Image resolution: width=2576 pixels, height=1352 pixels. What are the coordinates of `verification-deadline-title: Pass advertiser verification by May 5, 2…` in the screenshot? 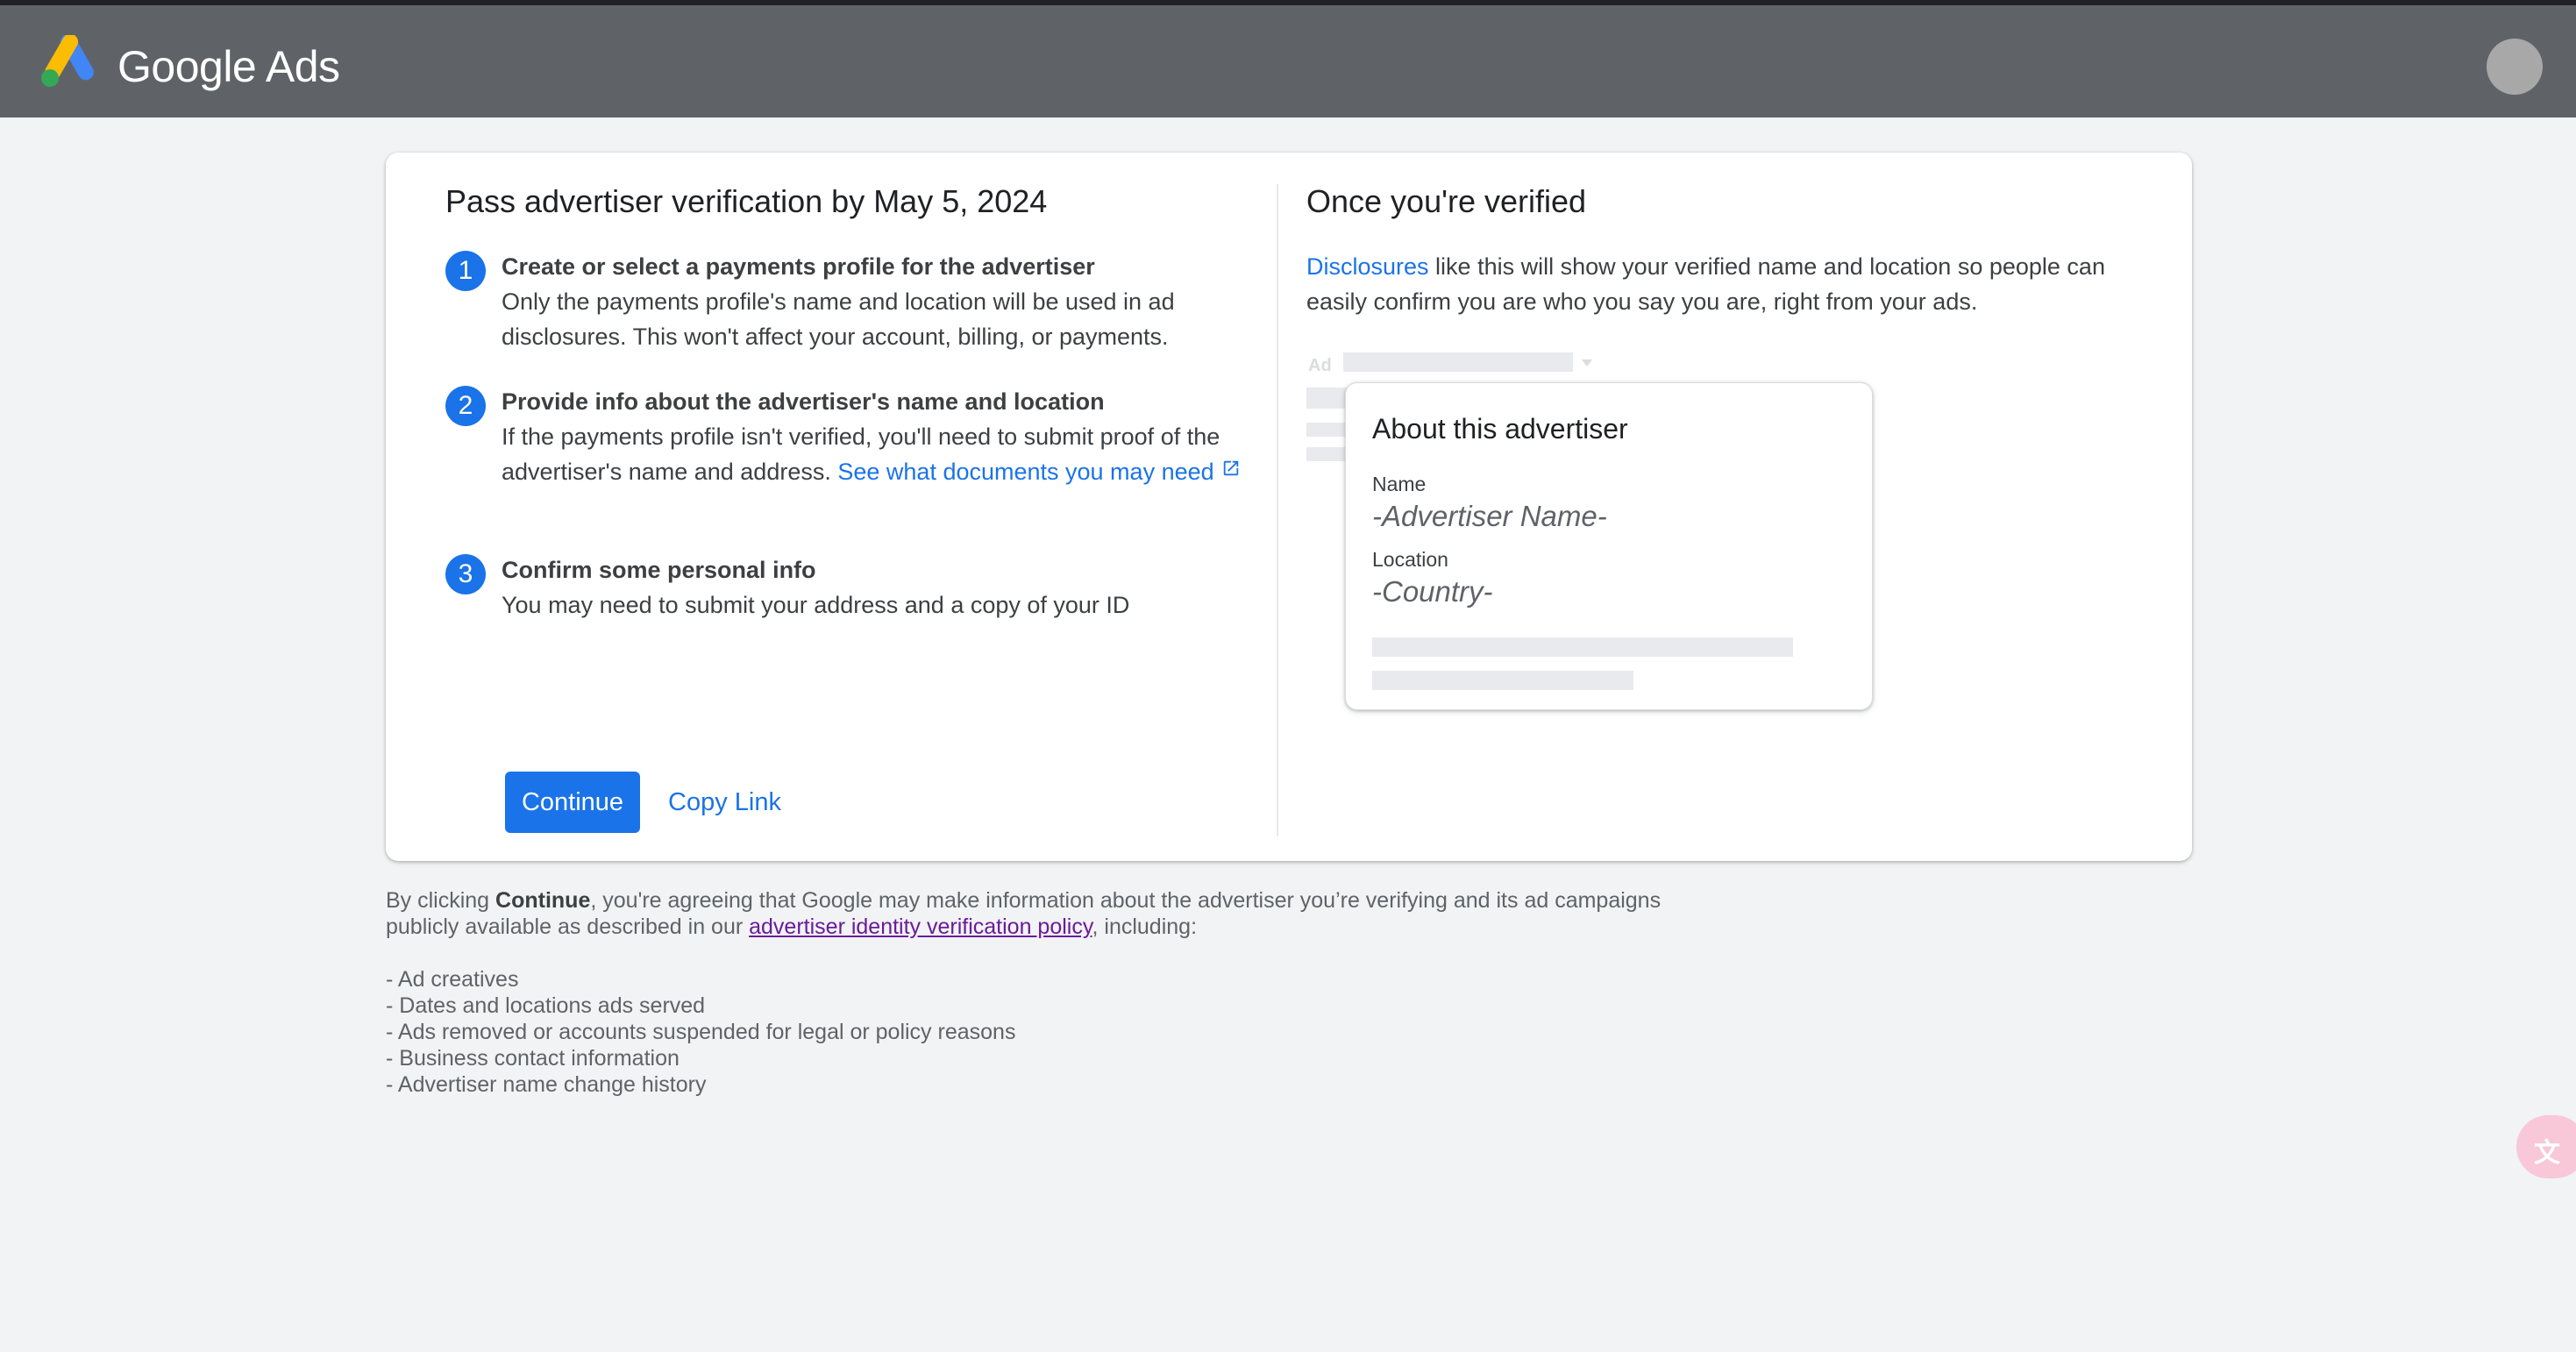 It's located at (746, 201).